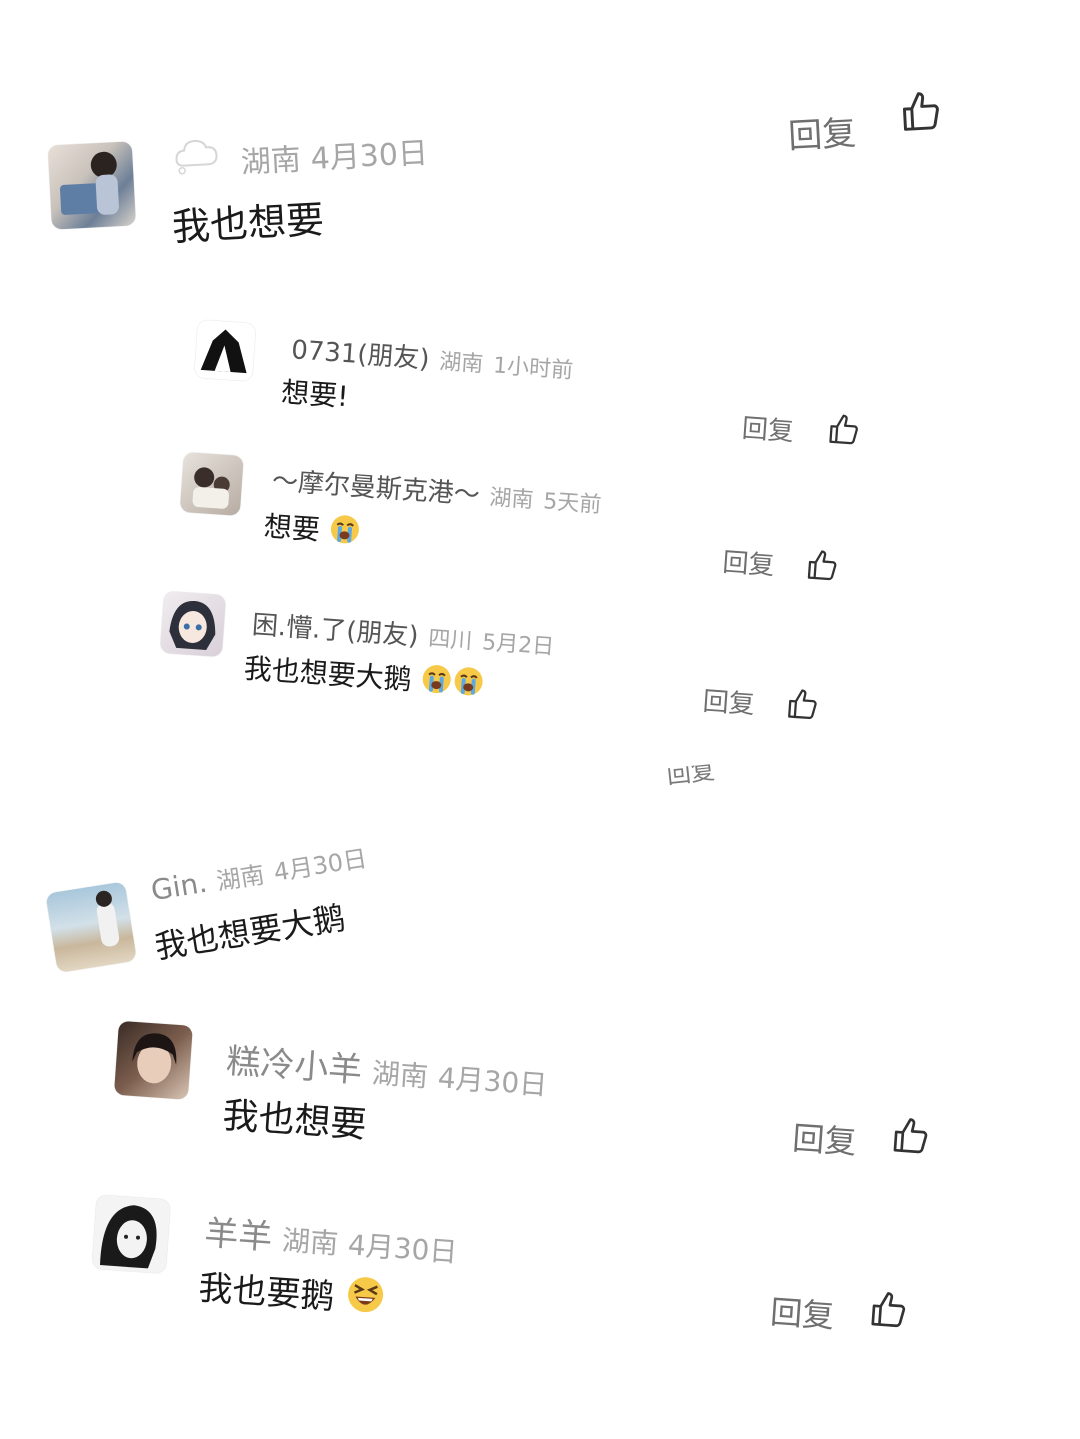  What do you see at coordinates (291, 528) in the screenshot?
I see `comment-text-content: 想要` at bounding box center [291, 528].